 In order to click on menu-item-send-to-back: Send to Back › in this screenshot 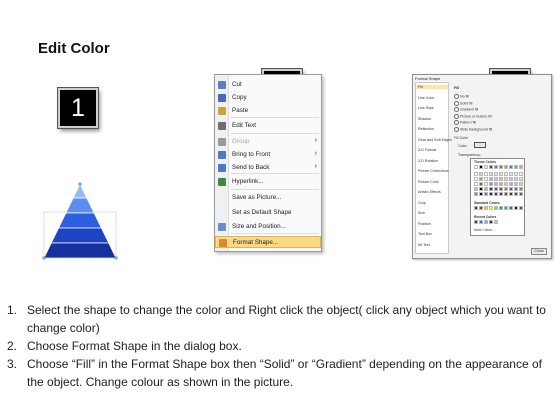, I will do `click(268, 168)`.